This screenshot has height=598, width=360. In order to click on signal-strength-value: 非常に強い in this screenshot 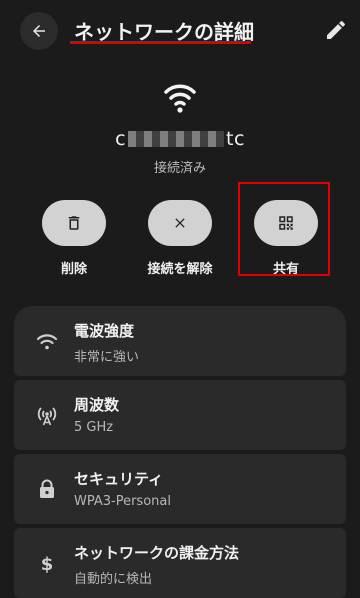, I will do `click(107, 357)`.